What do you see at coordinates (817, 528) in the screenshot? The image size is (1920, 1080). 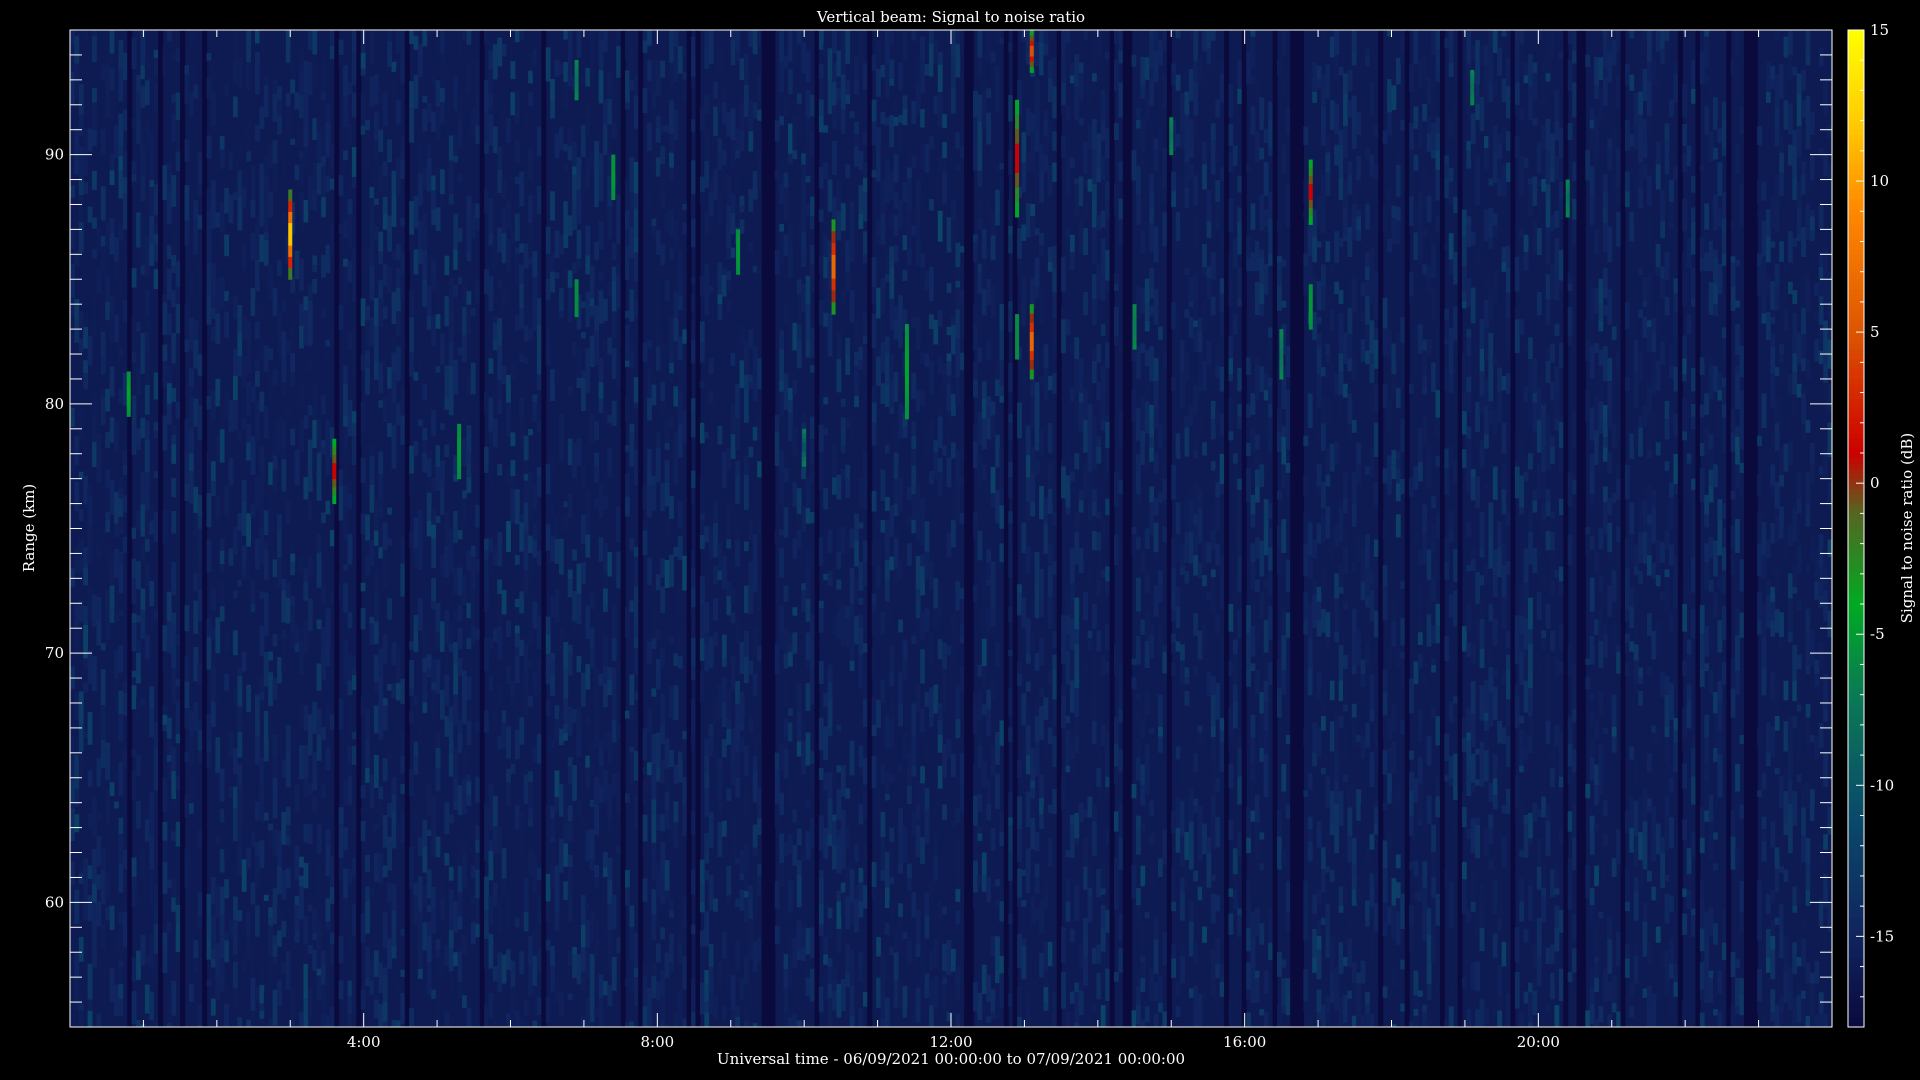 I see `heatmap-gap-column` at bounding box center [817, 528].